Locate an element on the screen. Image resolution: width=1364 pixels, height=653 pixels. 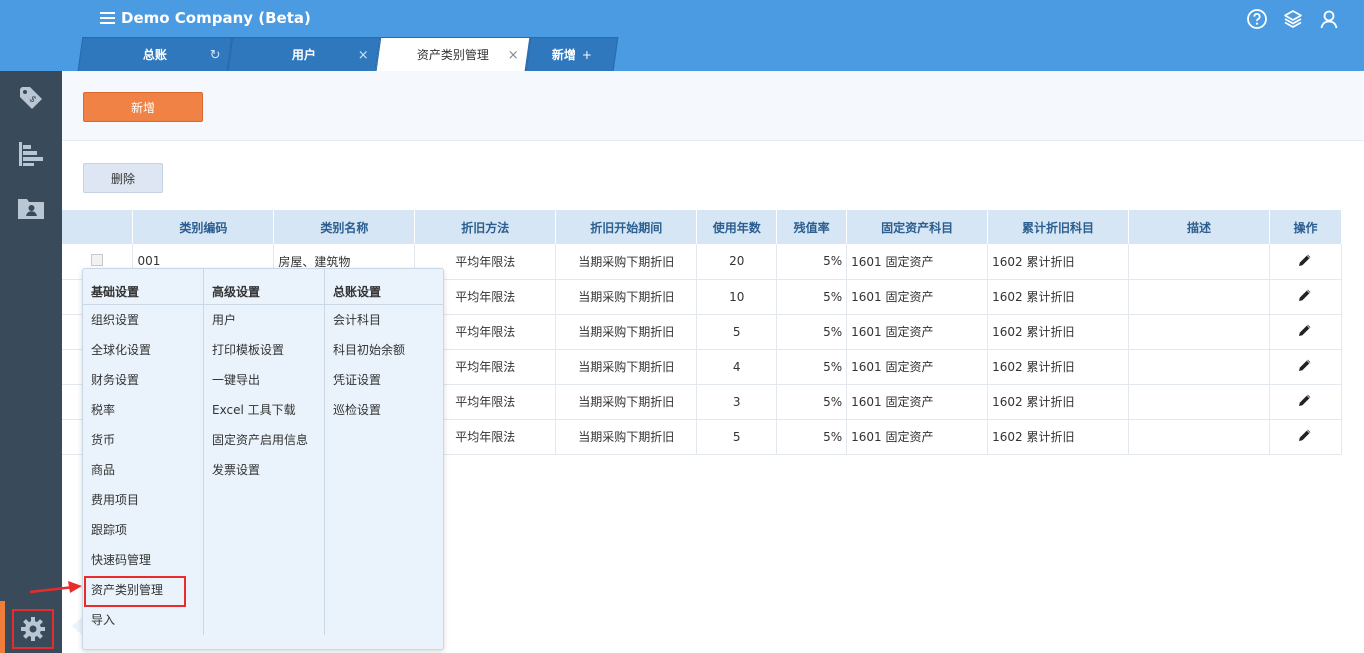
toolbar: 新增 is located at coordinates (713, 106).